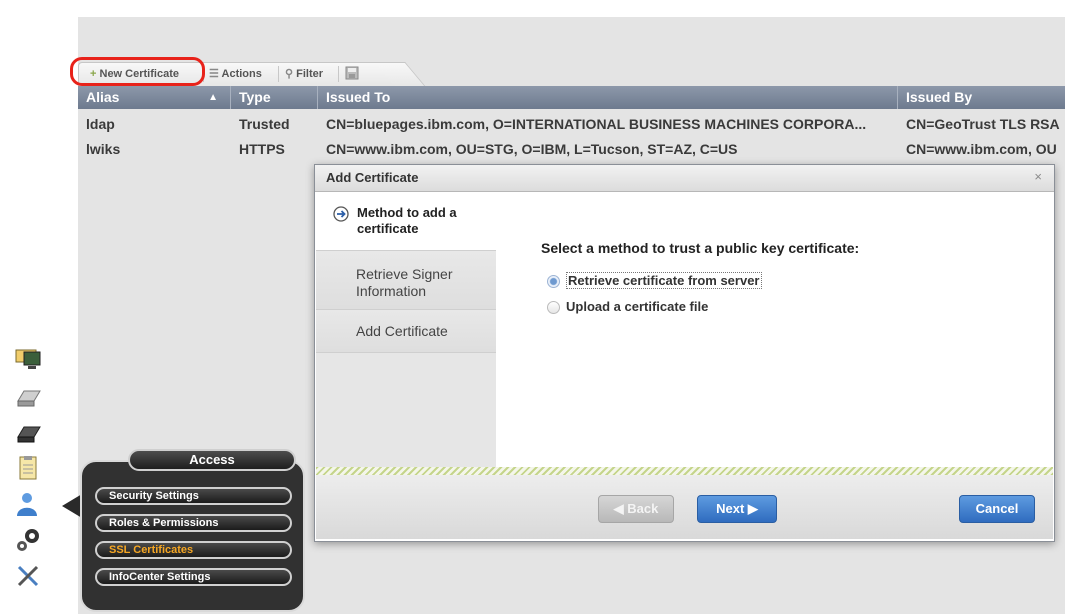  I want to click on gears-icon, so click(29, 540).